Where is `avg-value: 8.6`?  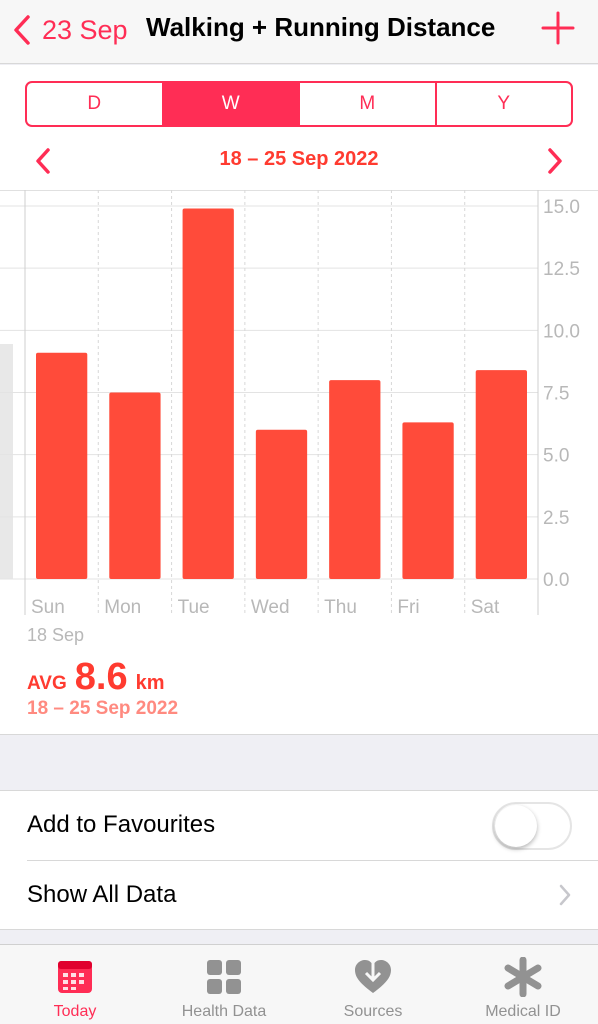
avg-value: 8.6 is located at coordinates (101, 677).